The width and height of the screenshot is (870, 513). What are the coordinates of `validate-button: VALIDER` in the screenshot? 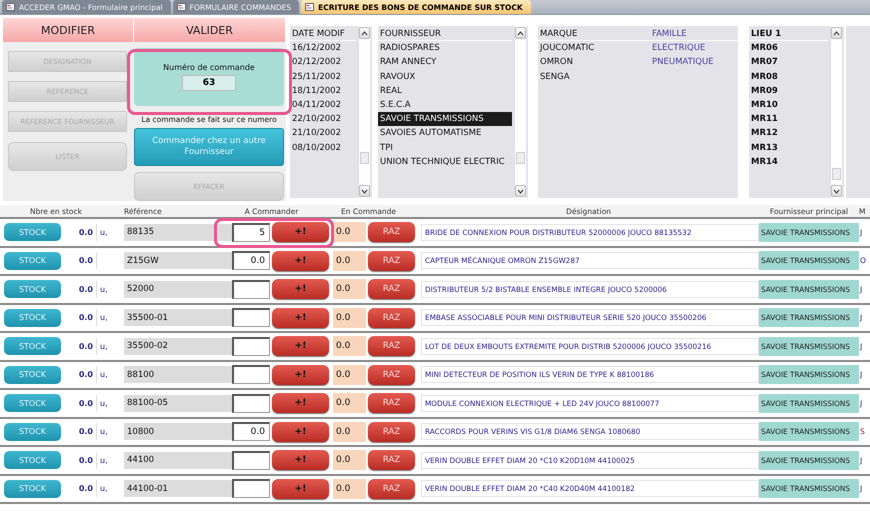 It's located at (210, 30).